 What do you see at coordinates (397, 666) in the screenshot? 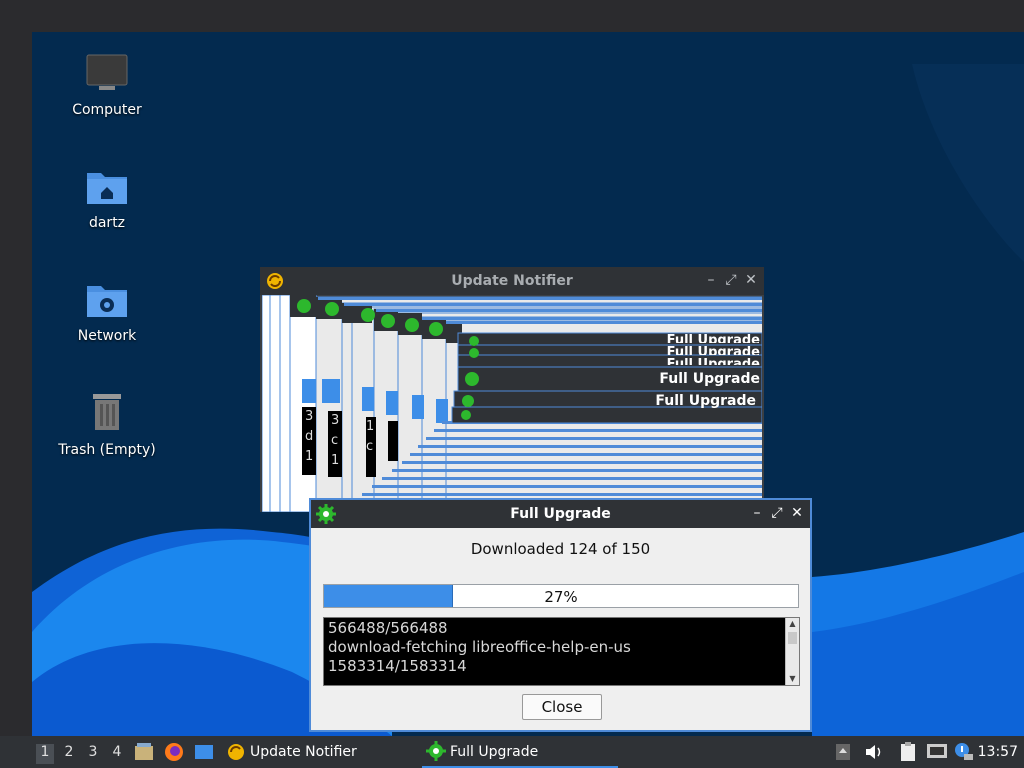
I see `log-line: 1583314/1583314` at bounding box center [397, 666].